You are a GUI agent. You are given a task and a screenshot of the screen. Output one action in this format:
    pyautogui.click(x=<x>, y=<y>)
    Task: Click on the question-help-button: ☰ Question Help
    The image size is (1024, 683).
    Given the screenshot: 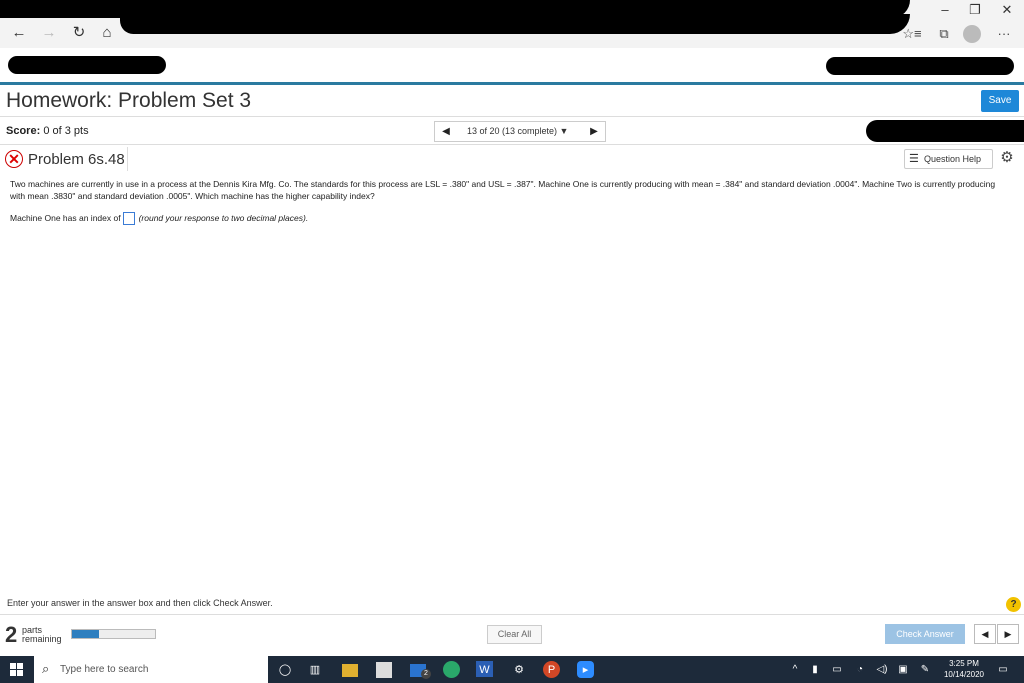 What is the action you would take?
    pyautogui.click(x=948, y=159)
    